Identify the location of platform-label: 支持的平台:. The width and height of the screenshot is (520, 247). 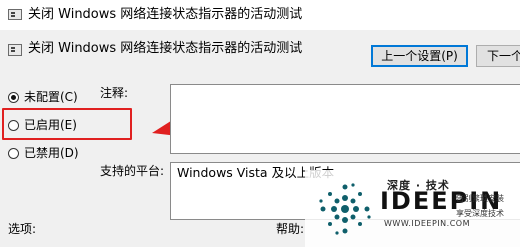
(132, 171).